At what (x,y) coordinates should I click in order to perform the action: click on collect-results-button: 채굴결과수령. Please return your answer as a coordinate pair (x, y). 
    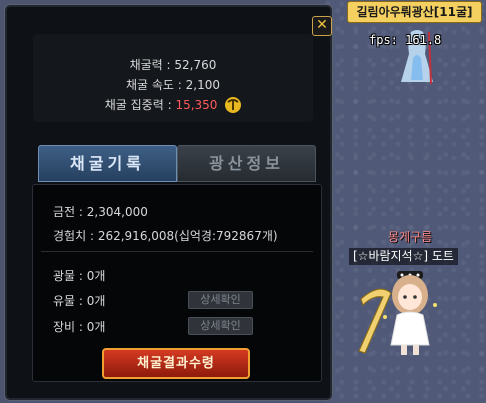
    Looking at the image, I should click on (176, 363).